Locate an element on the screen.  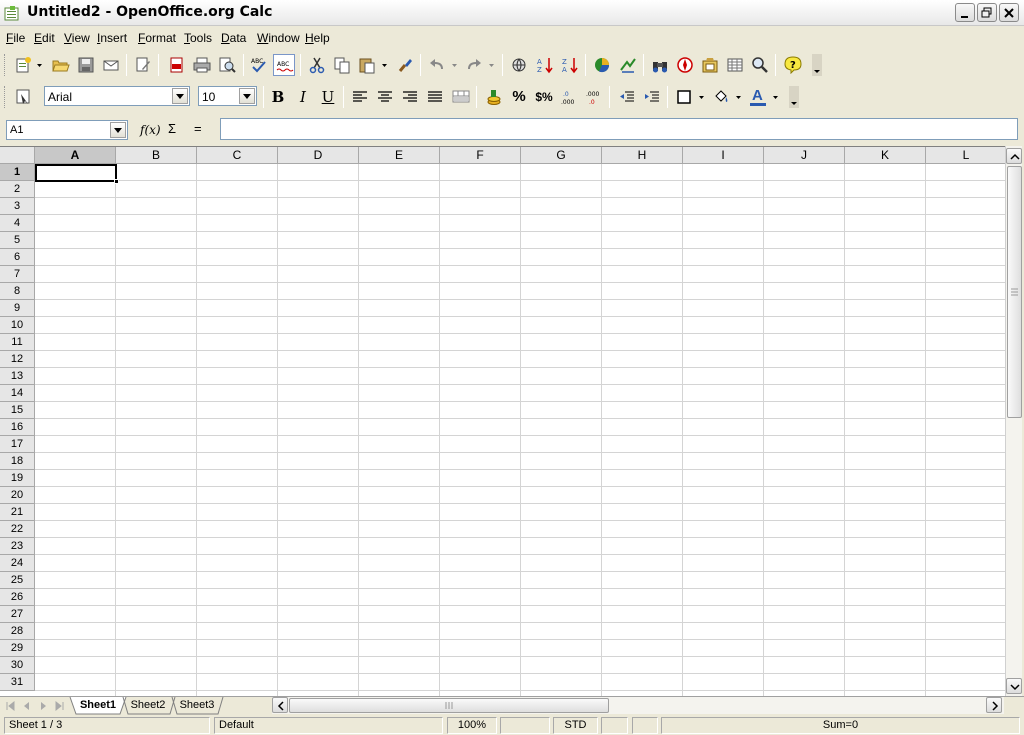
open-button is located at coordinates (61, 65).